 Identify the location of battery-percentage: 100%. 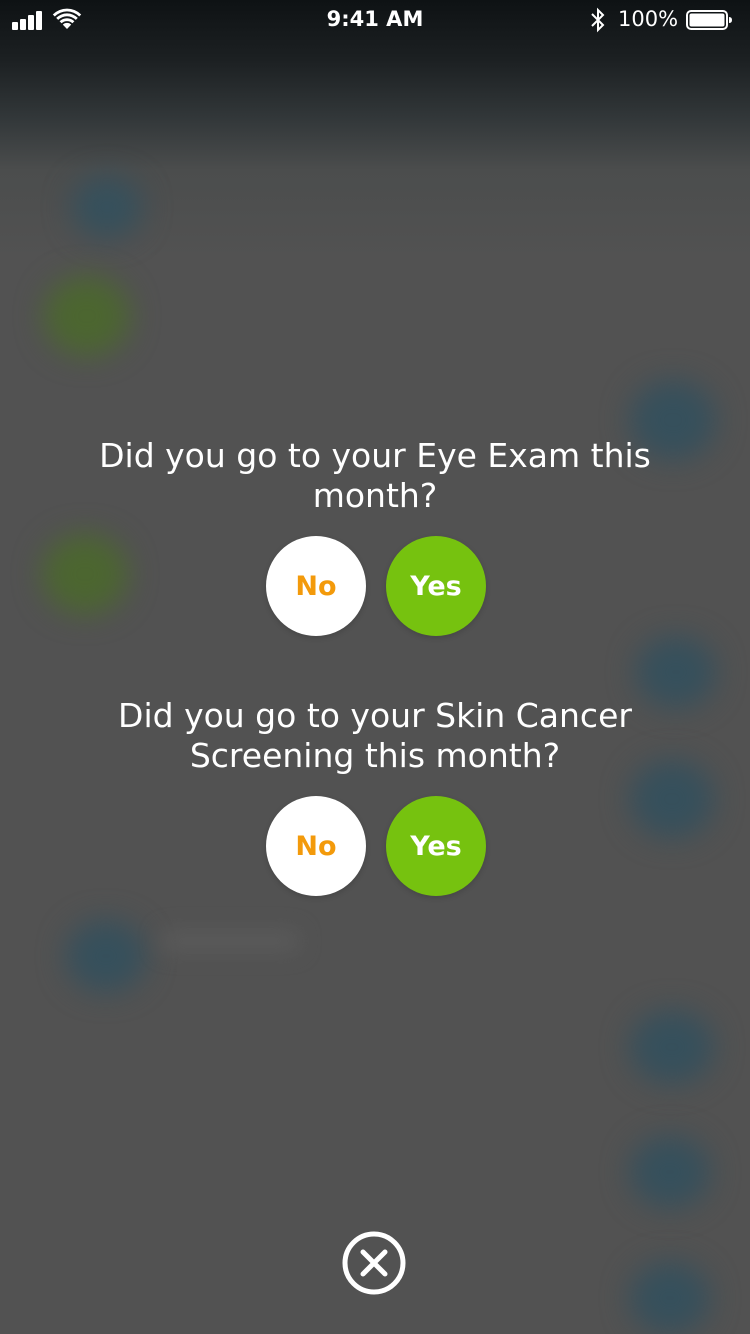
(648, 19).